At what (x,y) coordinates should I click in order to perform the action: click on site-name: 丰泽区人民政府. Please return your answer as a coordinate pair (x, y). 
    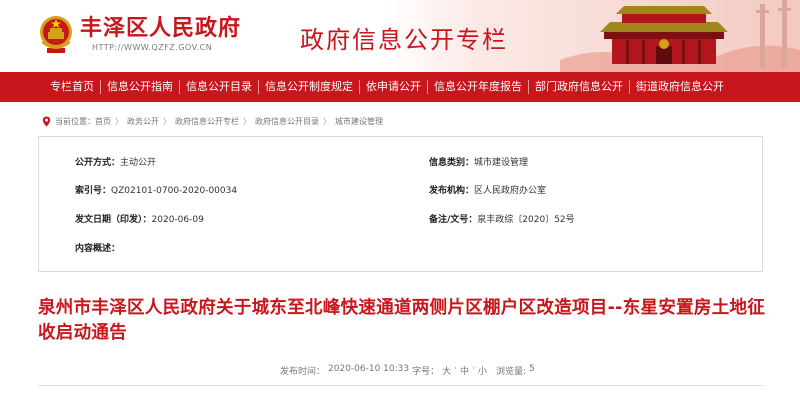
    Looking at the image, I should click on (160, 26).